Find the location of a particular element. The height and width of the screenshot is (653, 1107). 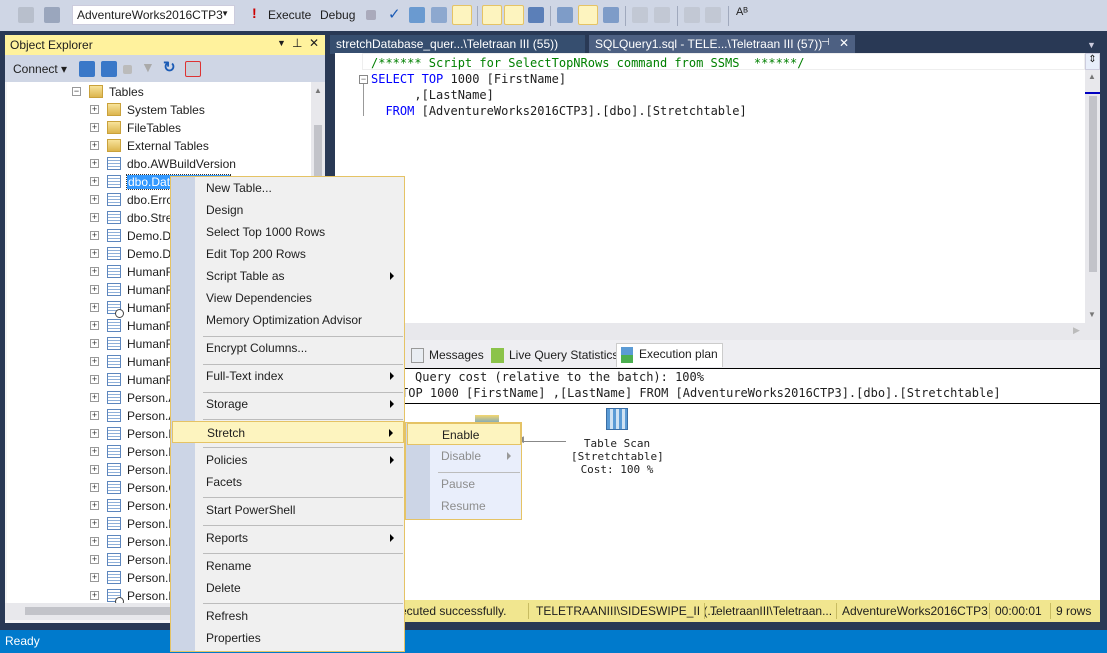

close-icon: ✕ is located at coordinates (314, 43).